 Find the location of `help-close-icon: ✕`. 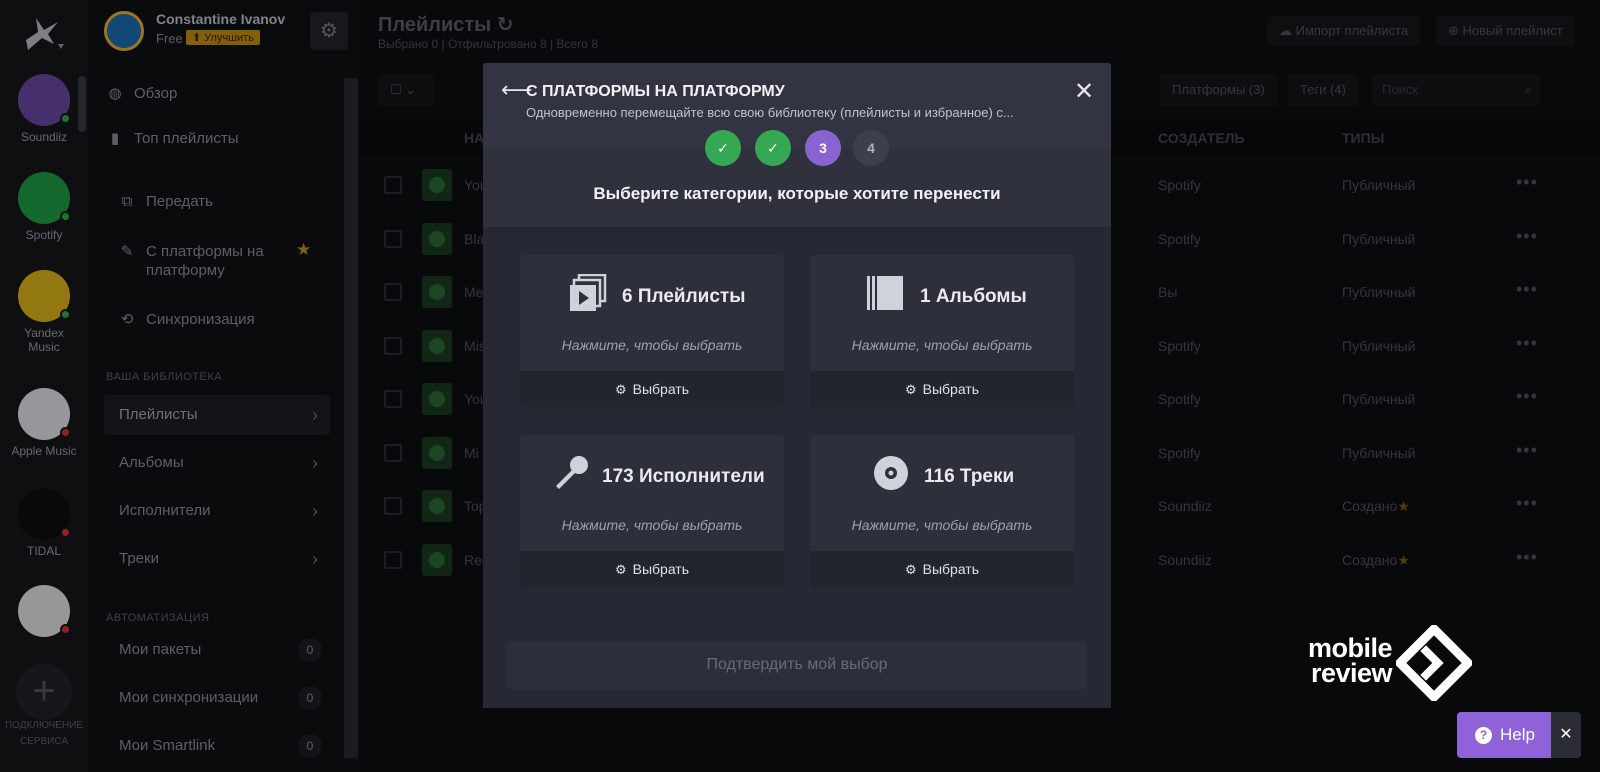

help-close-icon: ✕ is located at coordinates (1566, 735).